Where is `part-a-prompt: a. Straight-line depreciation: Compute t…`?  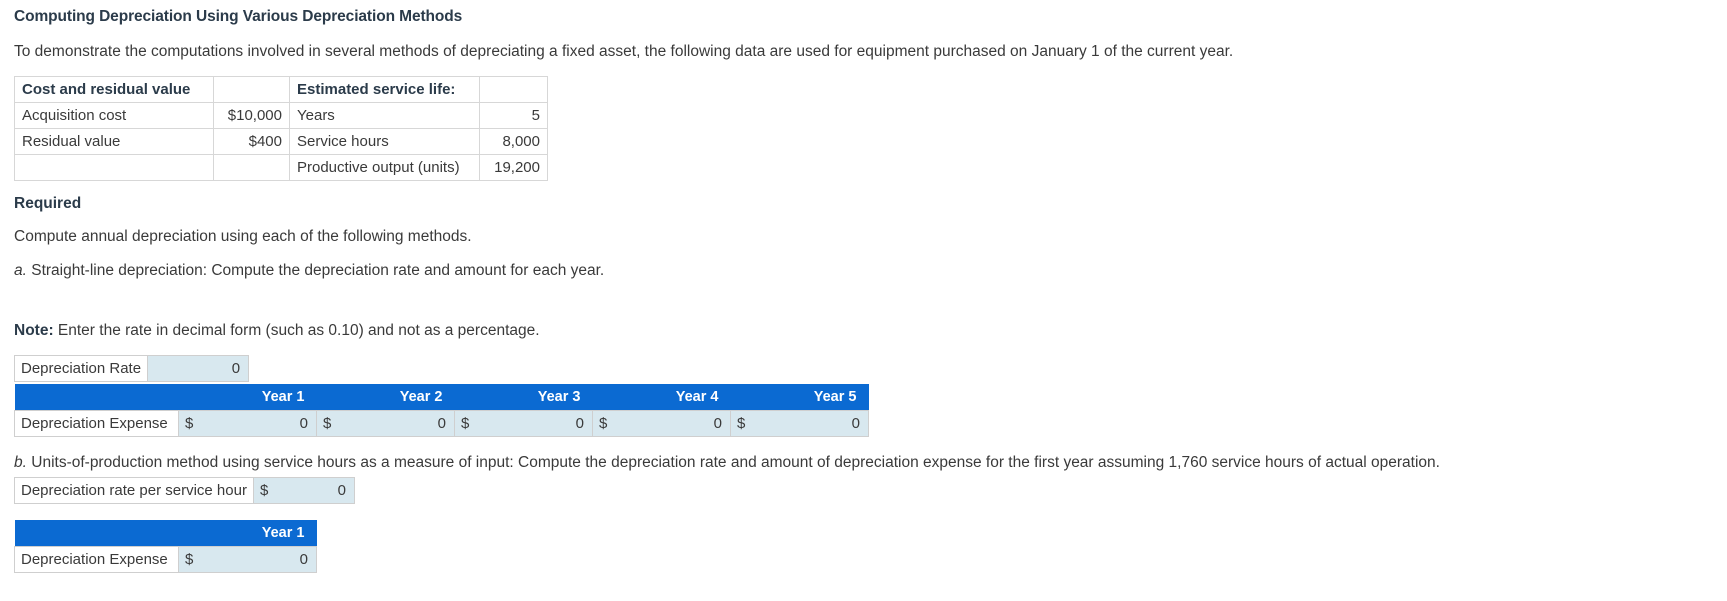
part-a-prompt: a. Straight-line depreciation: Compute t… is located at coordinates (863, 271).